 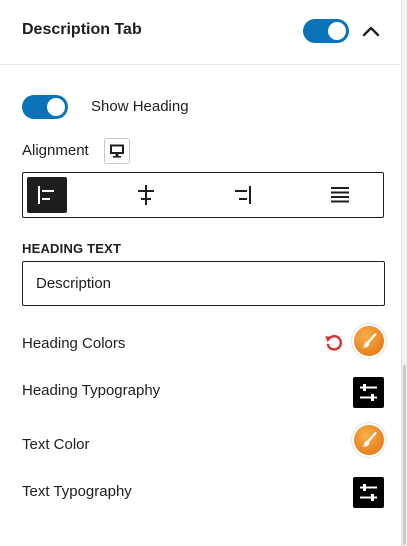 I want to click on align-justify-icon, so click(x=340, y=195).